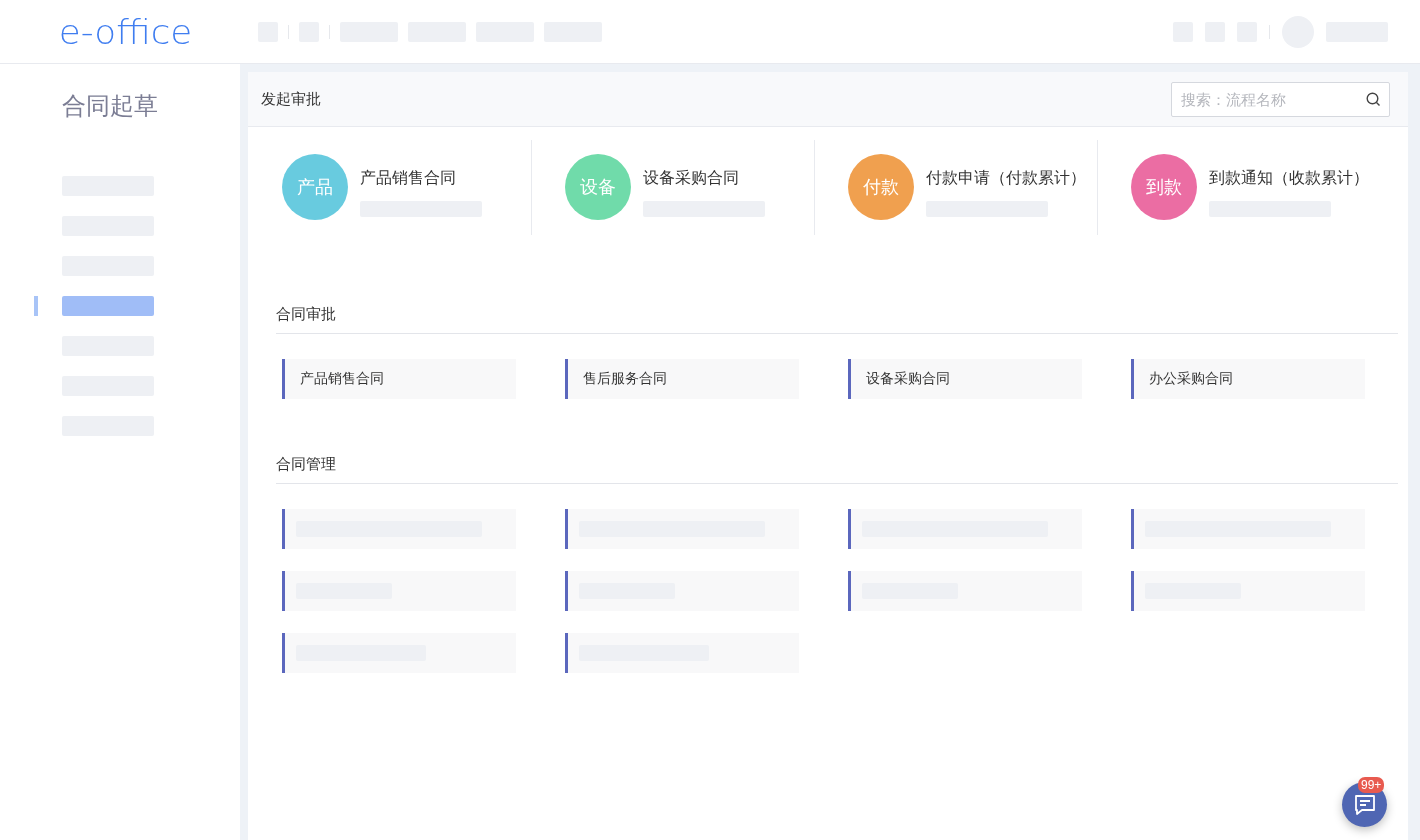 Image resolution: width=1420 pixels, height=840 pixels. Describe the element at coordinates (837, 469) in the screenshot. I see `section-title: 合同管理` at that location.